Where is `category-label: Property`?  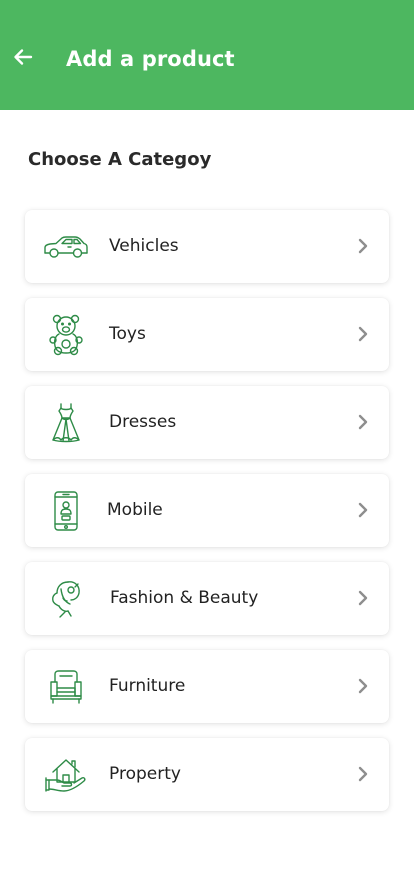
category-label: Property is located at coordinates (145, 774).